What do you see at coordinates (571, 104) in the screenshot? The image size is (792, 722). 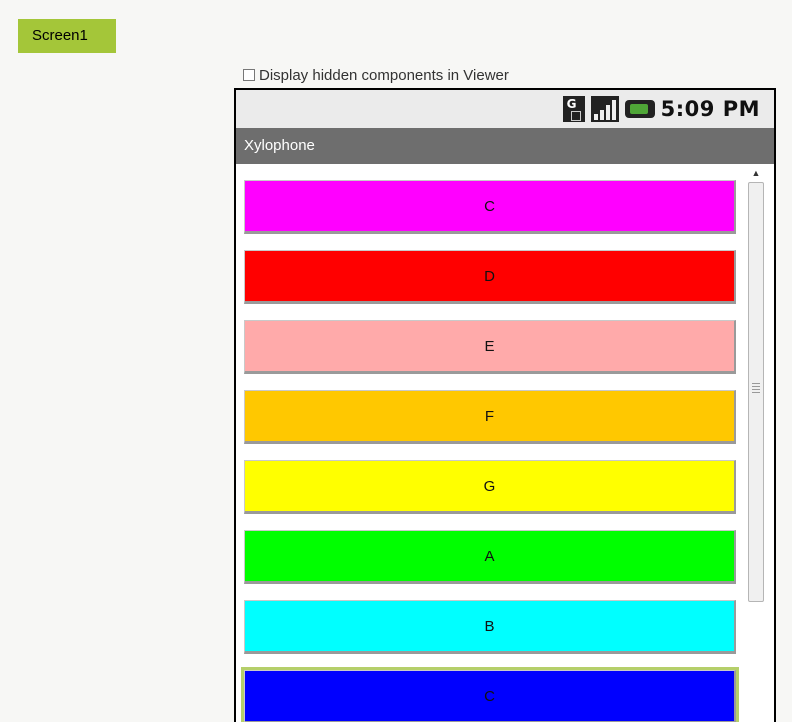 I see `network-letter: G` at bounding box center [571, 104].